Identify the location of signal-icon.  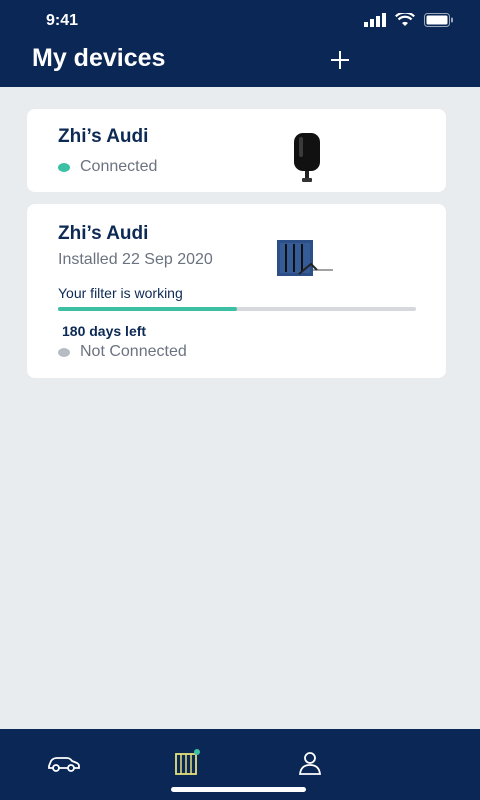
(375, 20).